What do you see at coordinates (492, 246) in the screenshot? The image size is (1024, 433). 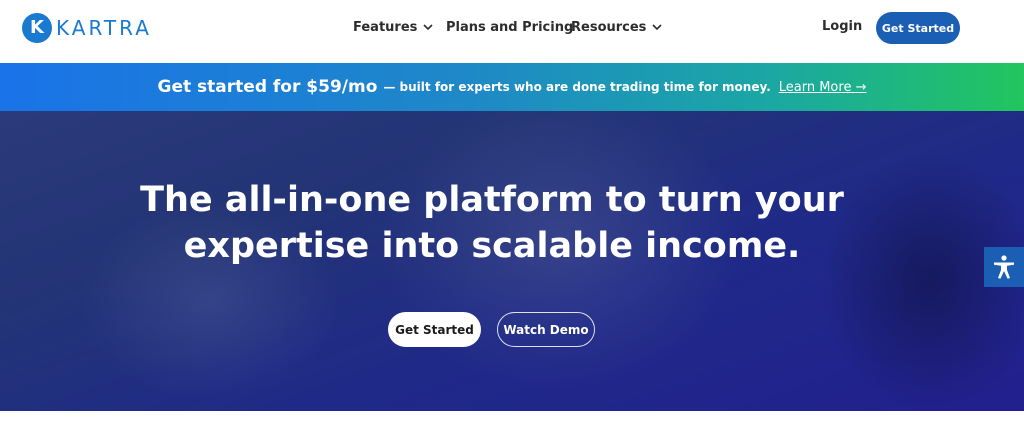 I see `hero-title-line-2: expertise into scalable income.` at bounding box center [492, 246].